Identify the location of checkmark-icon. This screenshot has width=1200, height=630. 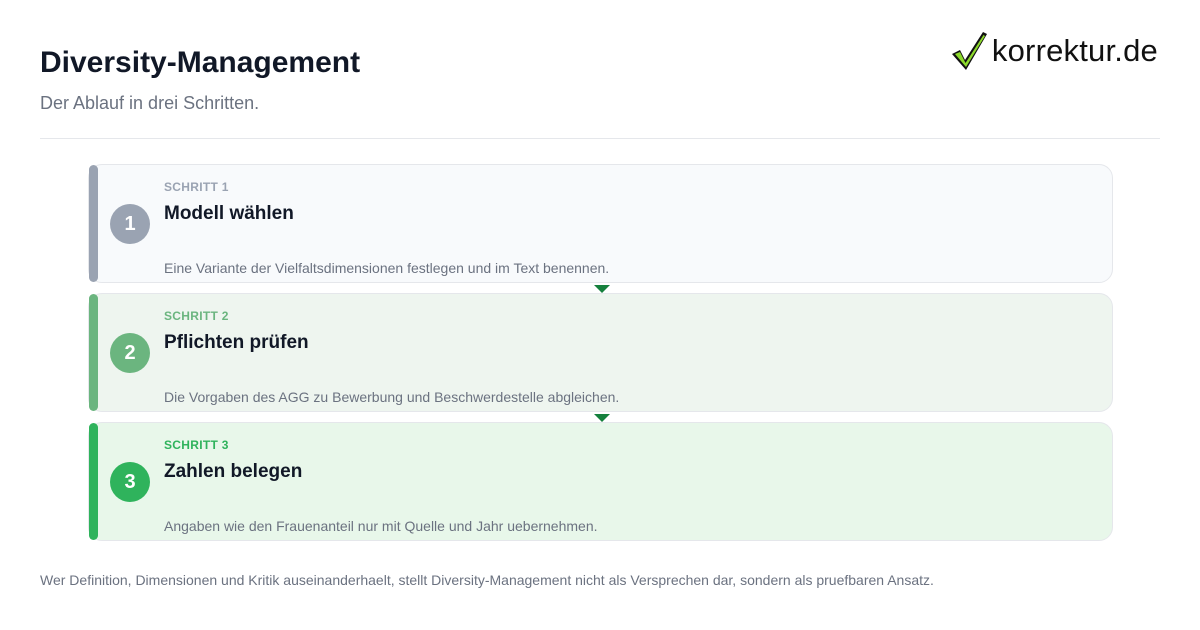
(969, 51).